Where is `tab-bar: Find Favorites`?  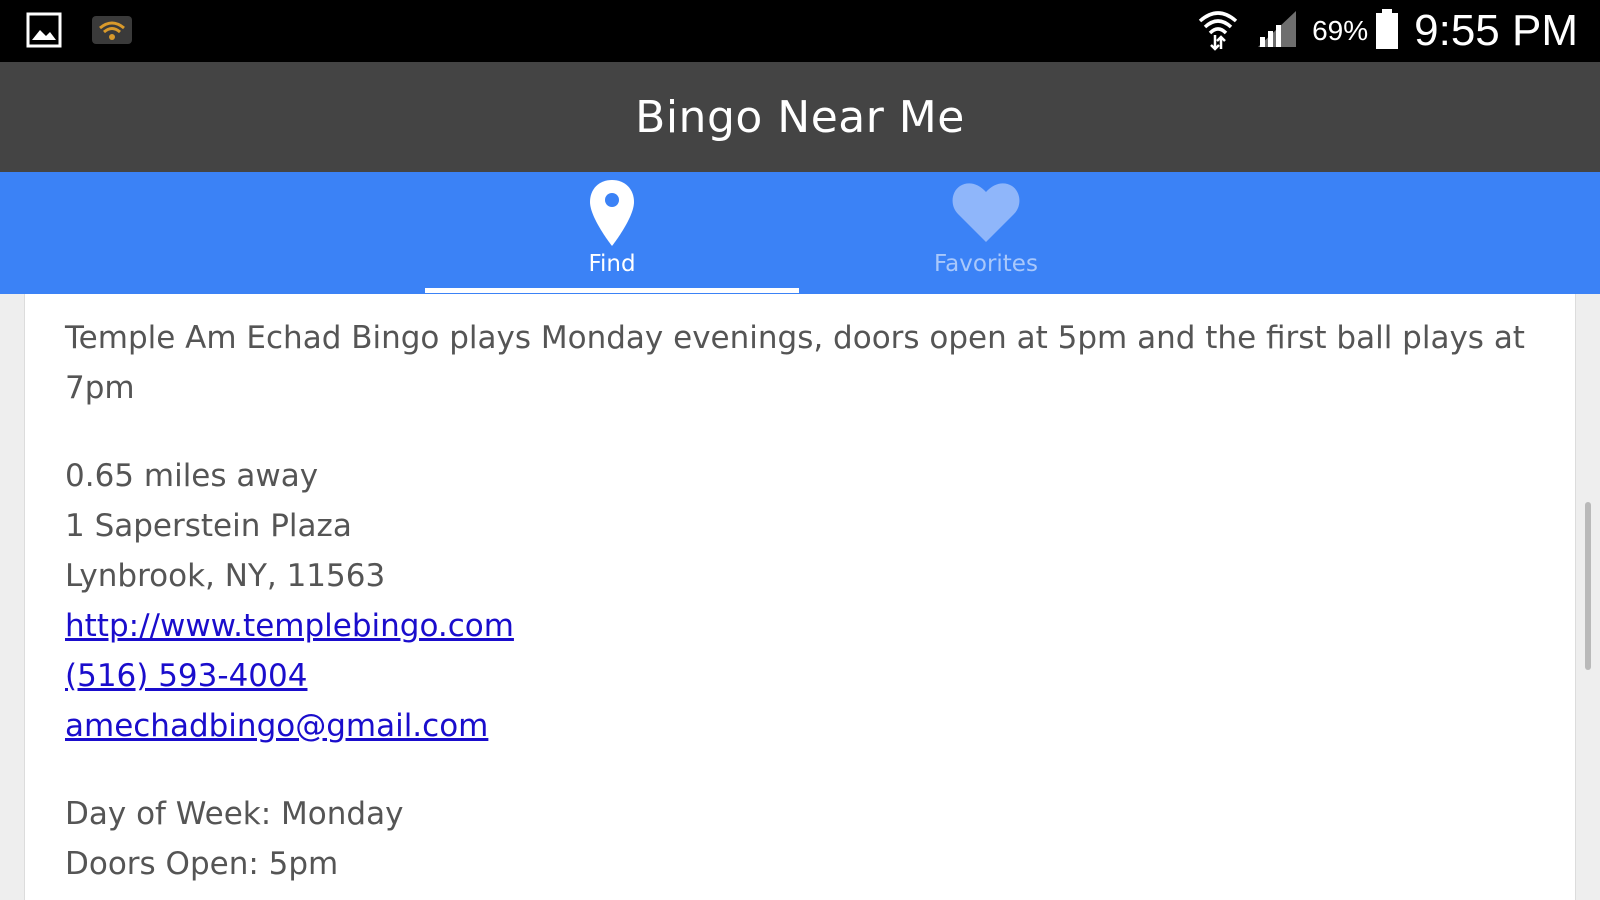 tab-bar: Find Favorites is located at coordinates (800, 233).